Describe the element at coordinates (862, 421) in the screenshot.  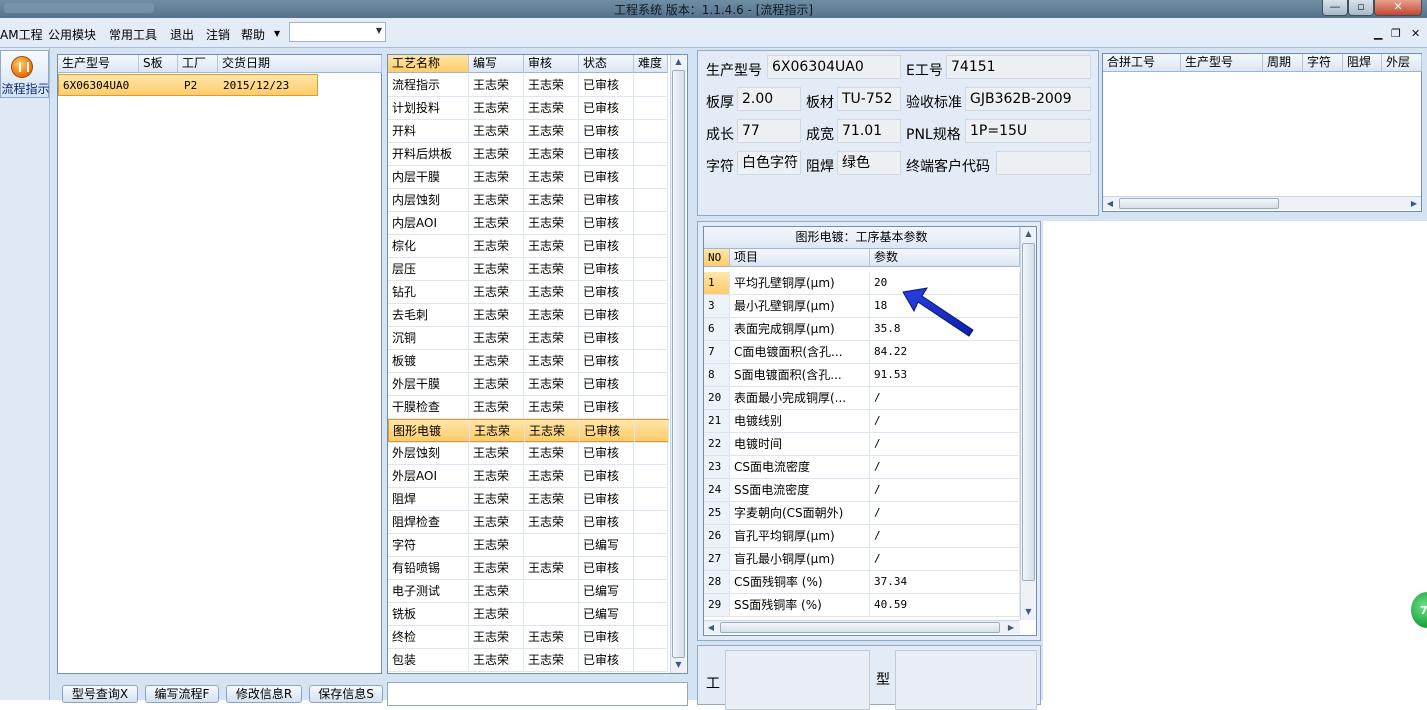
I see `table-row: 21 电镀线别 /` at that location.